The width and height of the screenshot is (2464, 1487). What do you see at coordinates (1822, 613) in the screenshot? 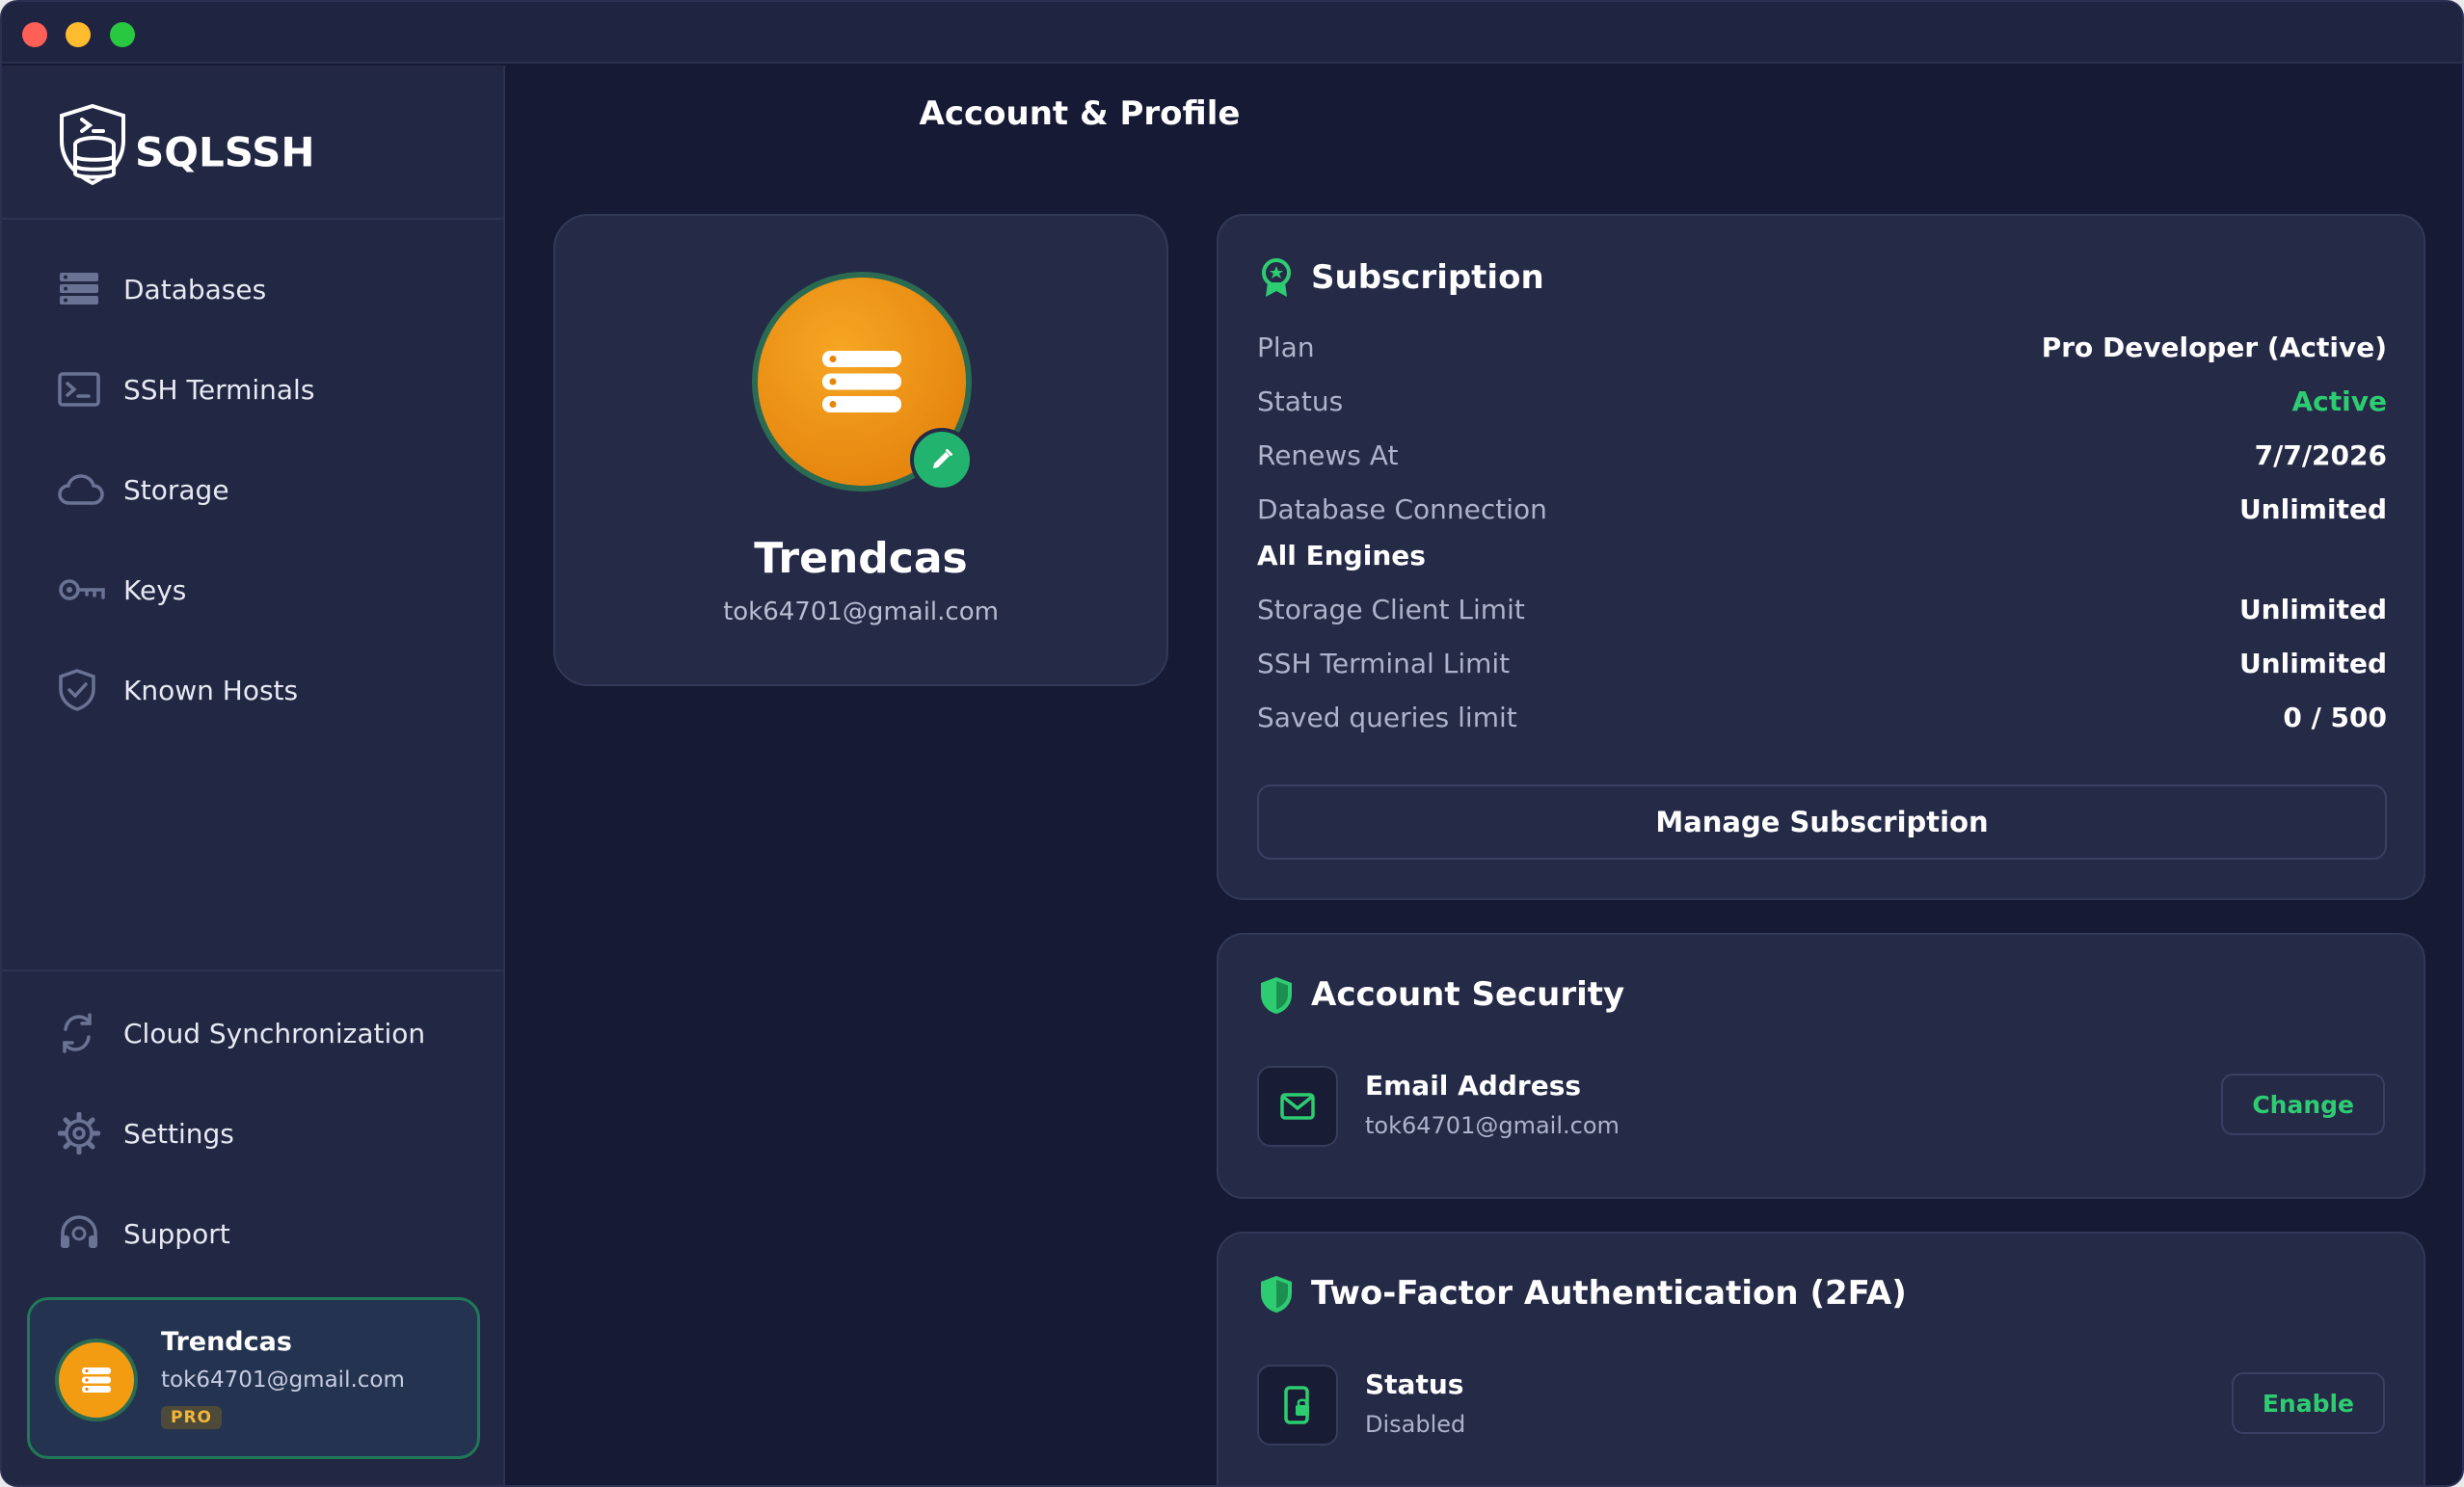
I see `subscription-row-storage: Storage Client Limit Unlimited` at bounding box center [1822, 613].